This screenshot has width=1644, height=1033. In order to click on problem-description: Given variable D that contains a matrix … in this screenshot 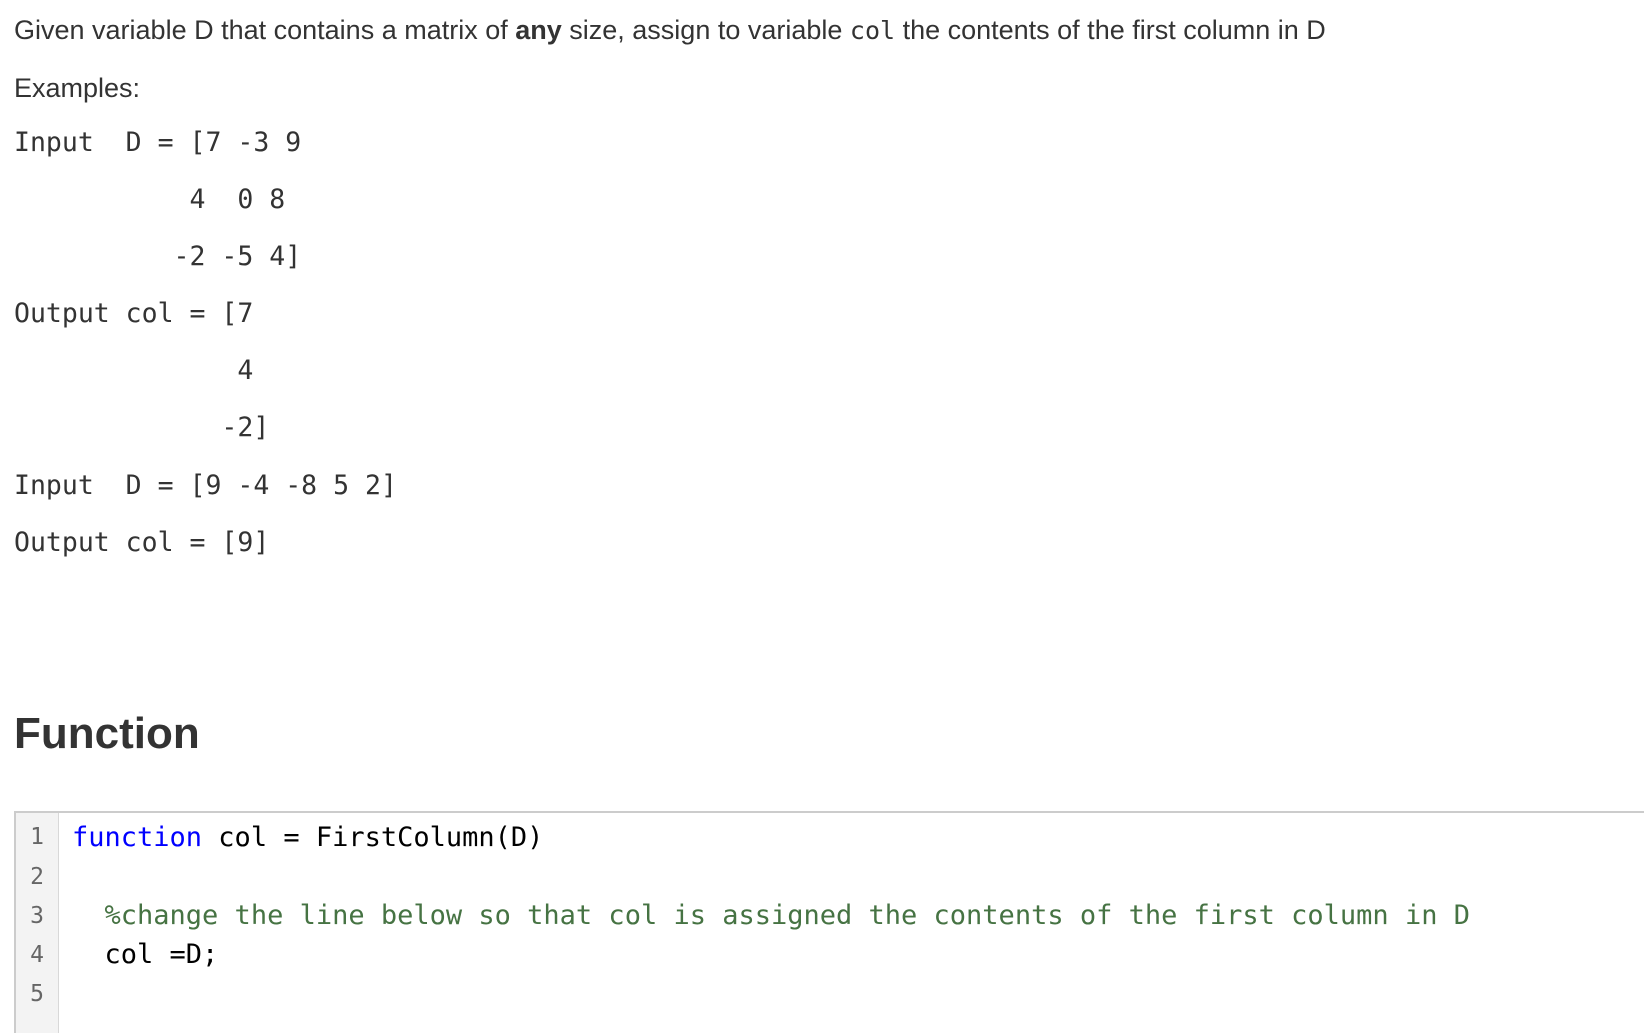, I will do `click(670, 30)`.